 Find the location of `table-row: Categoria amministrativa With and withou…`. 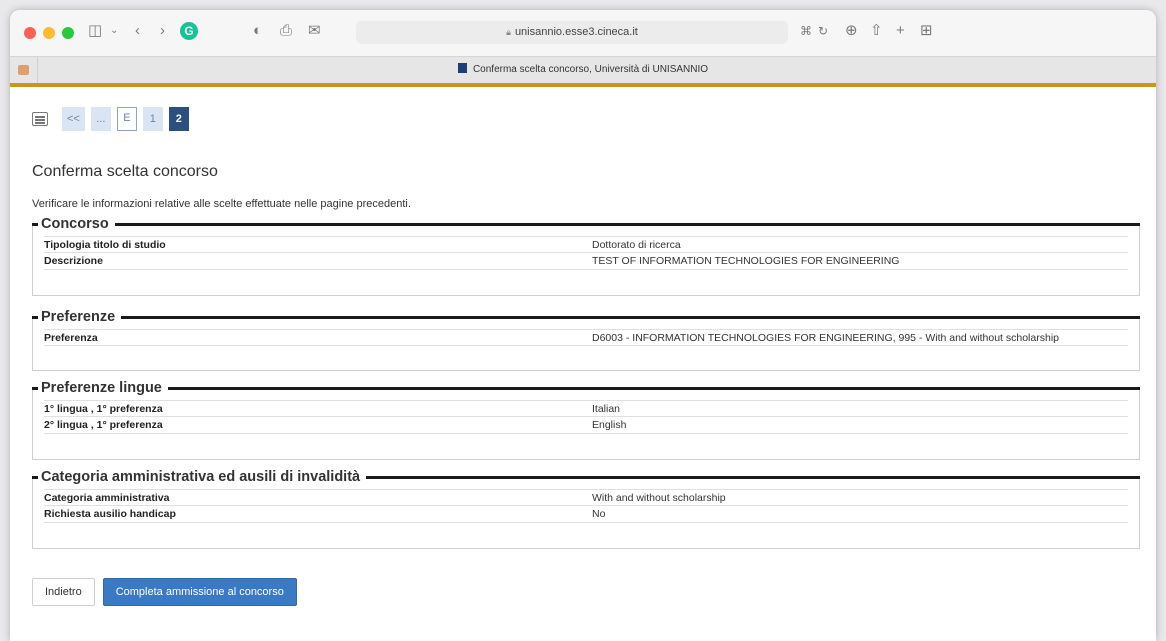

table-row: Categoria amministrativa With and withou… is located at coordinates (586, 497).